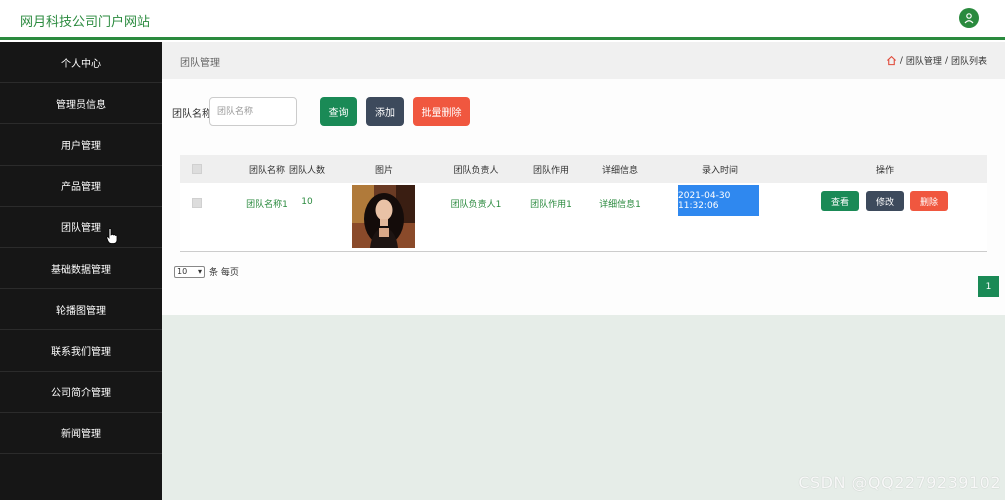  I want to click on cell-member-count: 10, so click(307, 202).